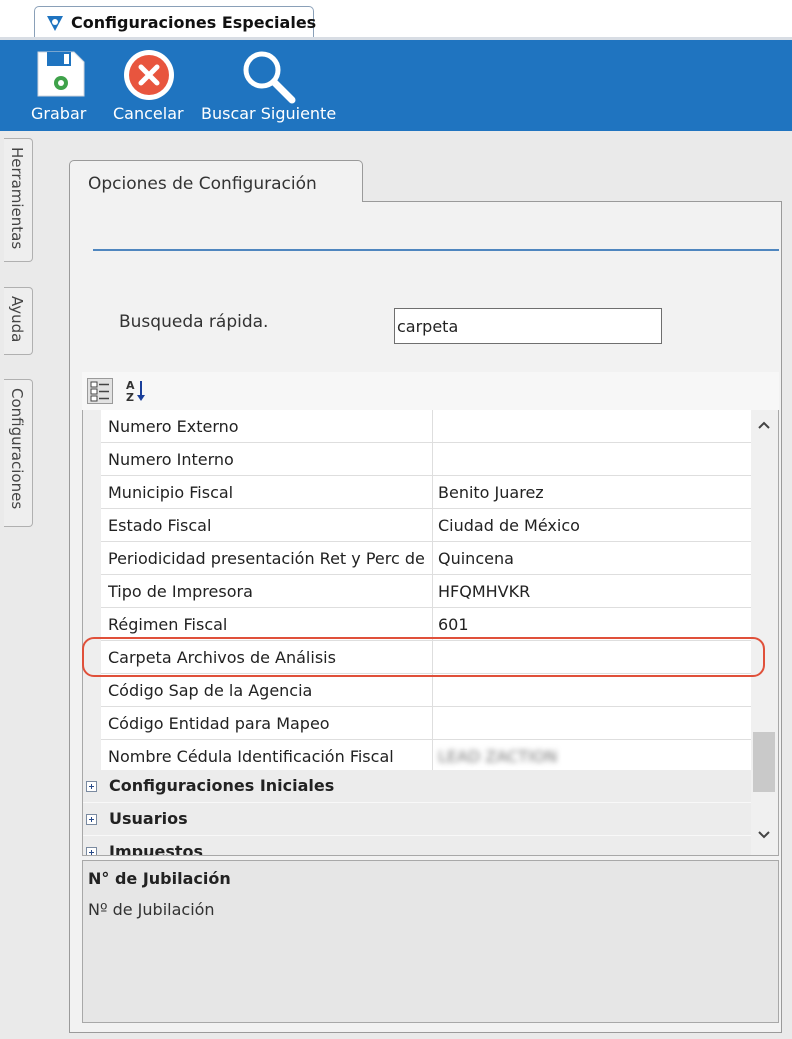  Describe the element at coordinates (160, 525) in the screenshot. I see `property-name: Estado Fiscal` at that location.